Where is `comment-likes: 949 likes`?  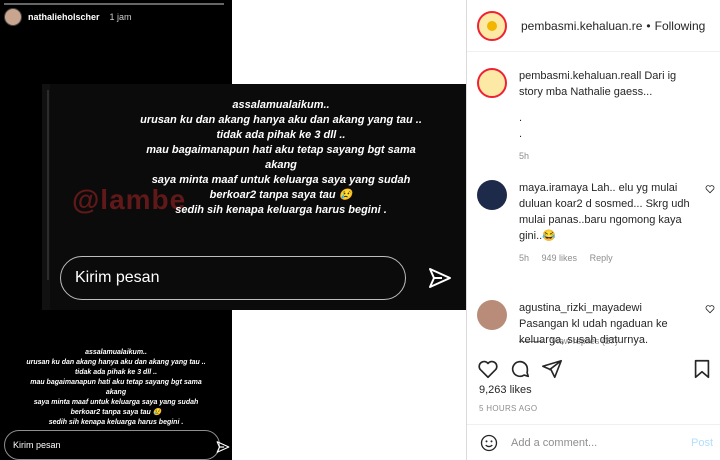
comment-likes: 949 likes is located at coordinates (560, 258).